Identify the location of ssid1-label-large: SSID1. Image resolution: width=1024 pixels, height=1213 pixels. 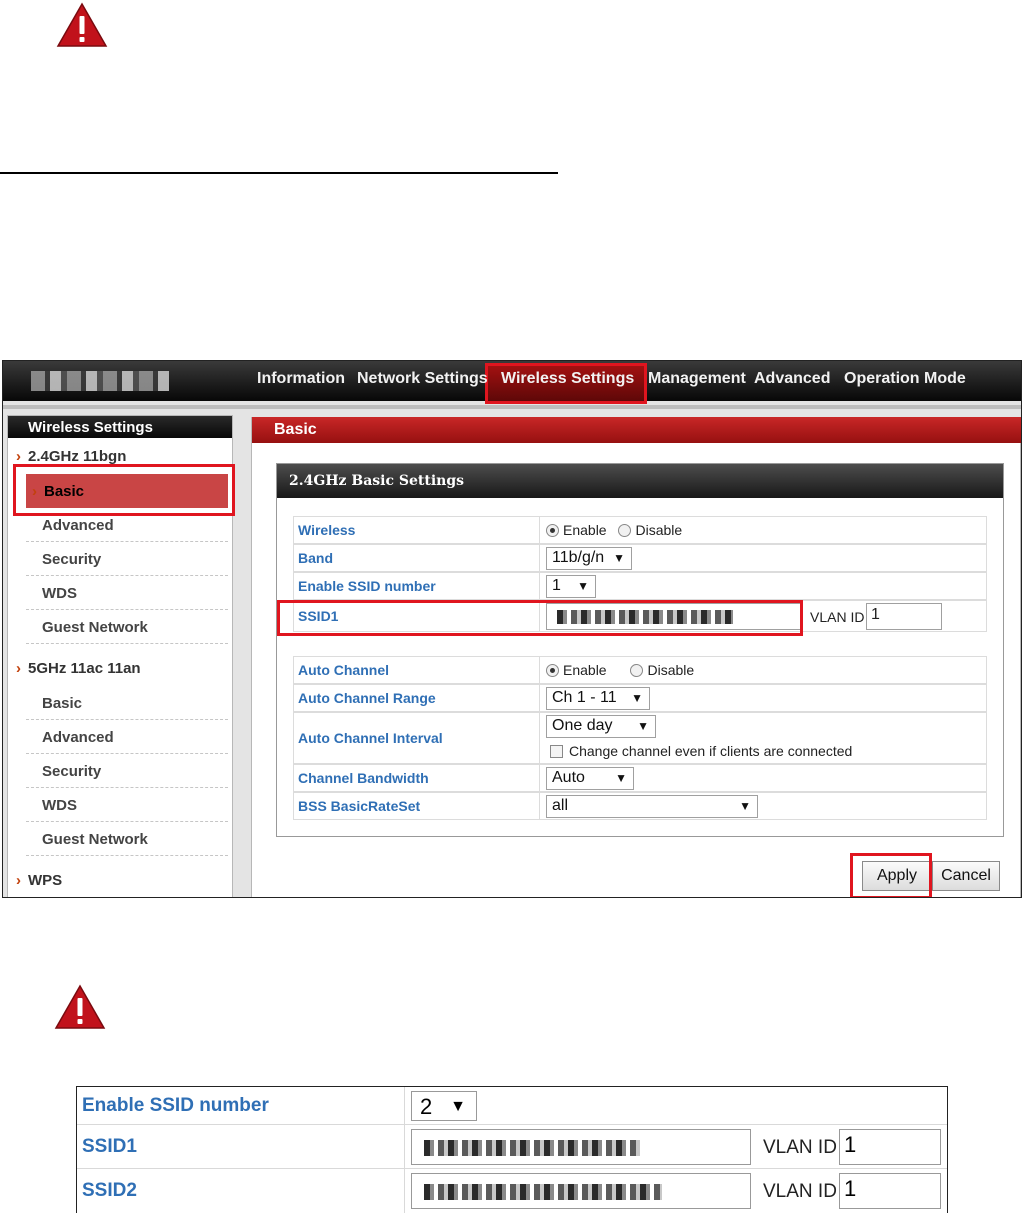
(241, 1146).